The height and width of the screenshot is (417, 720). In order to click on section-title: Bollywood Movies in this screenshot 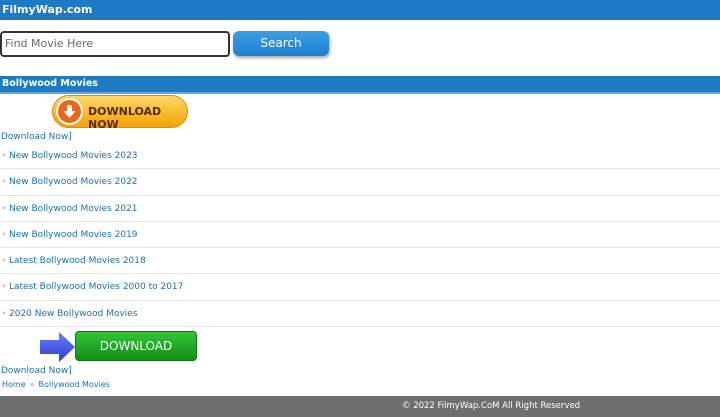, I will do `click(50, 83)`.